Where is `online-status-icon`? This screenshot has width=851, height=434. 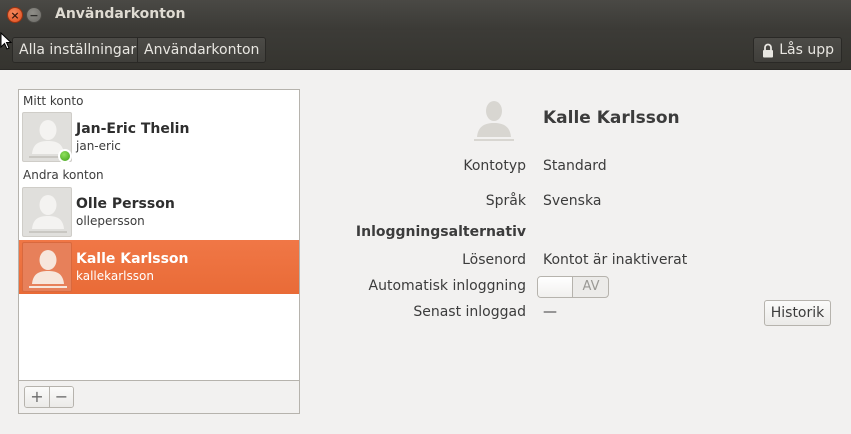
online-status-icon is located at coordinates (65, 156).